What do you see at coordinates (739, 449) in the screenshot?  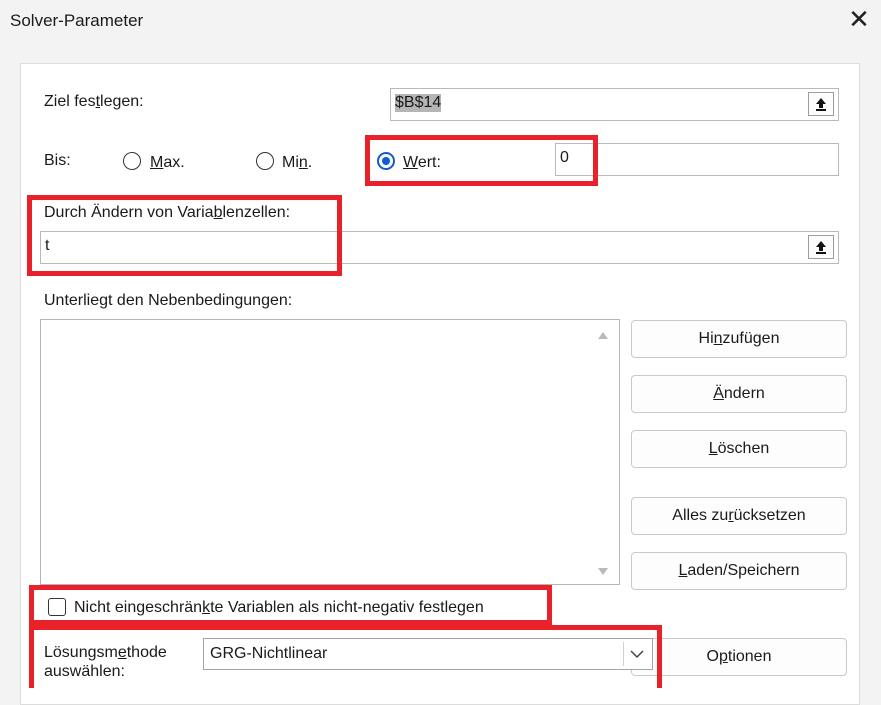 I see `delete-button: Löschen` at bounding box center [739, 449].